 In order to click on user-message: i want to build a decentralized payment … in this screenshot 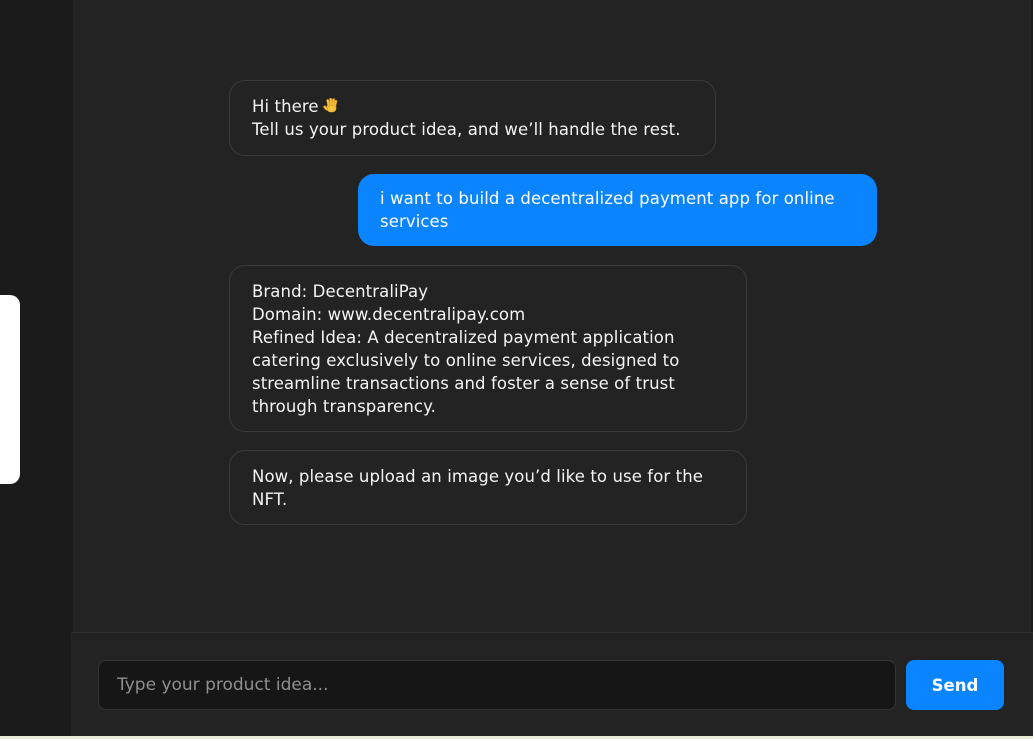, I will do `click(617, 210)`.